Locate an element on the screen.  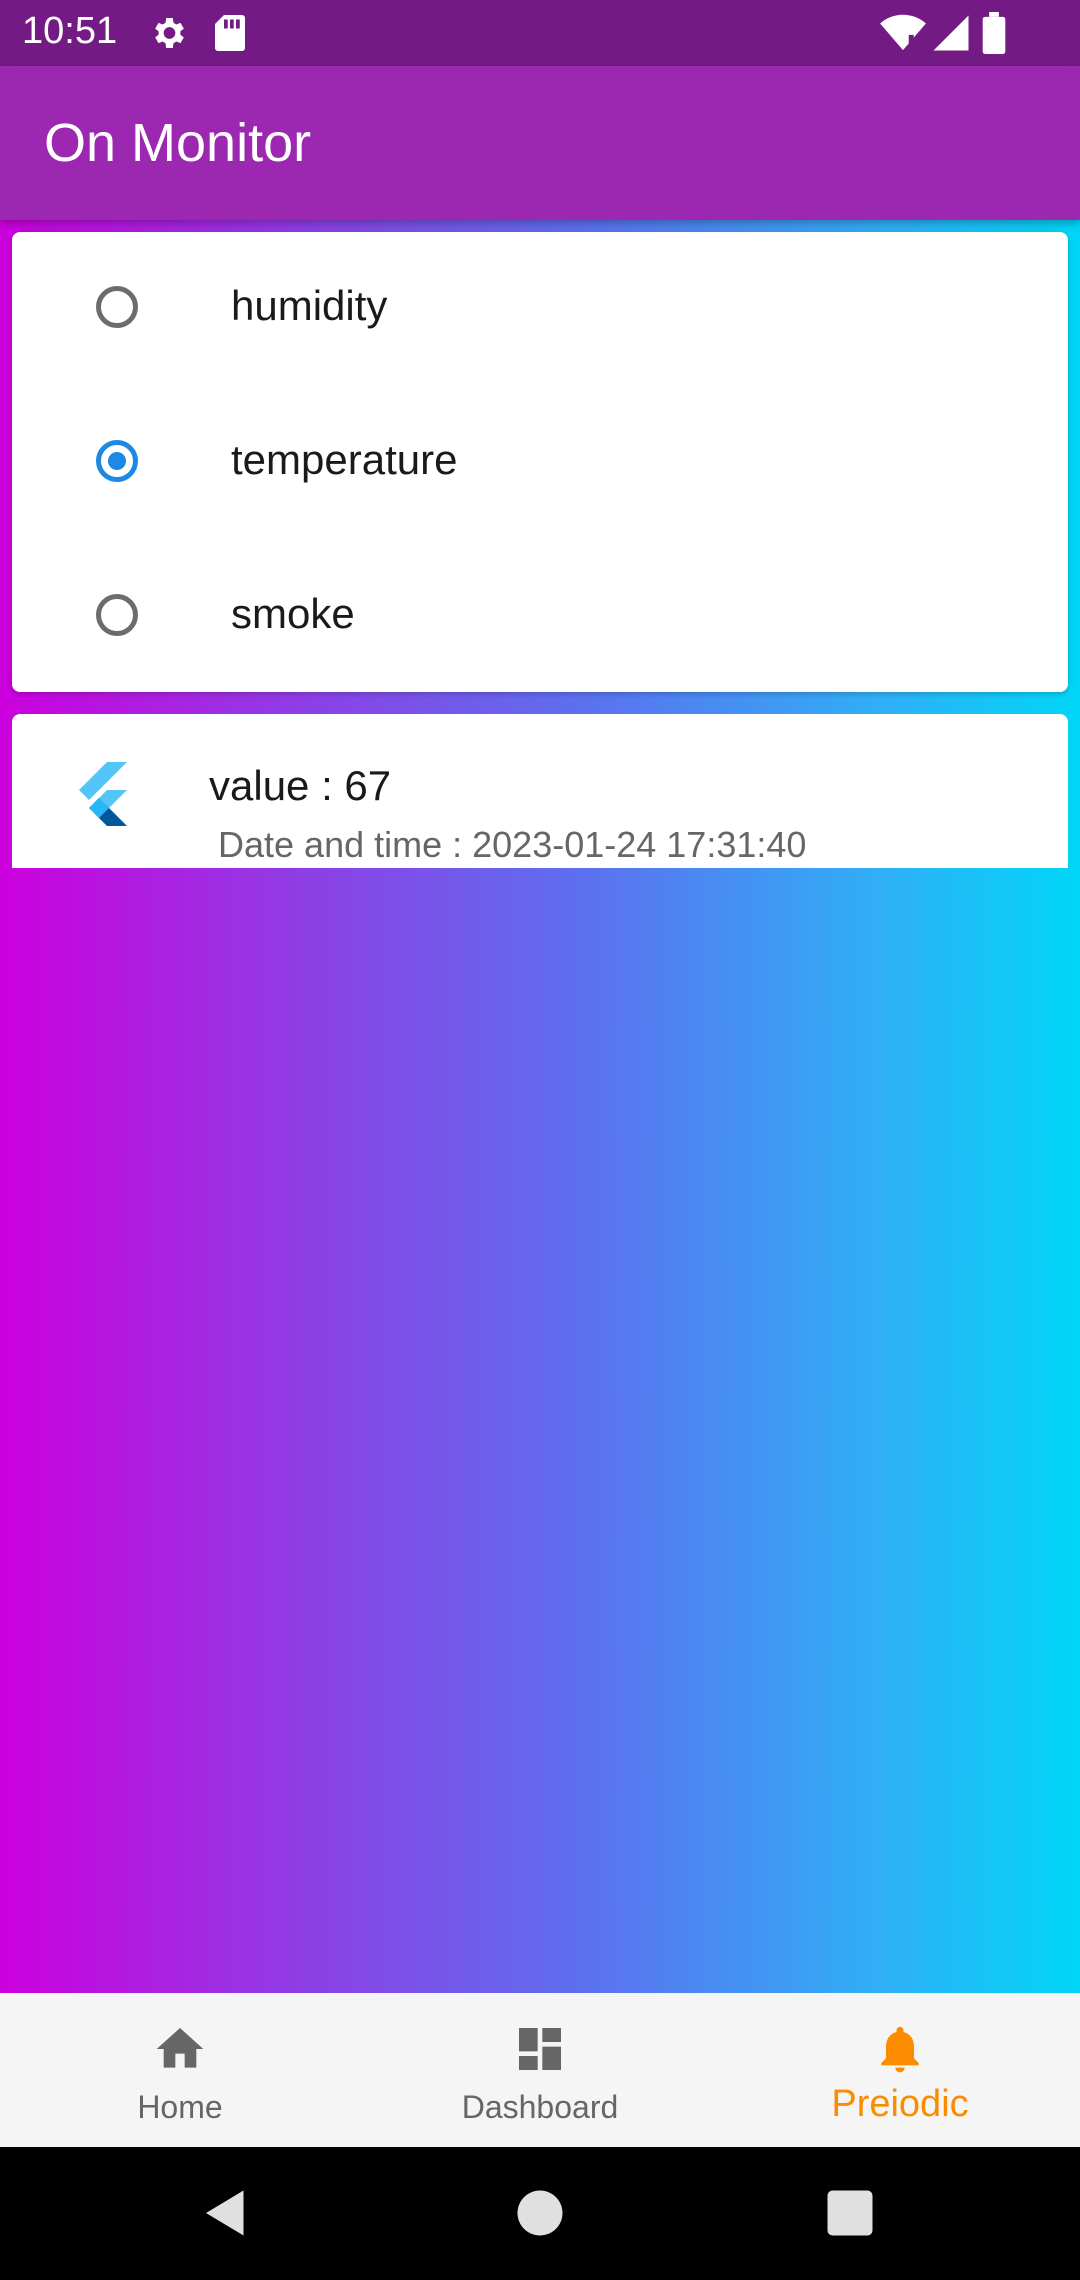
flutter-logo-icon is located at coordinates (103, 794).